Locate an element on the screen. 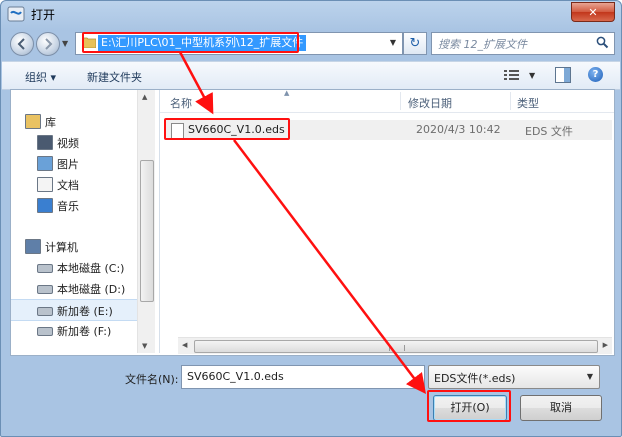 This screenshot has width=622, height=437. nav-scroll-thumb is located at coordinates (147, 231).